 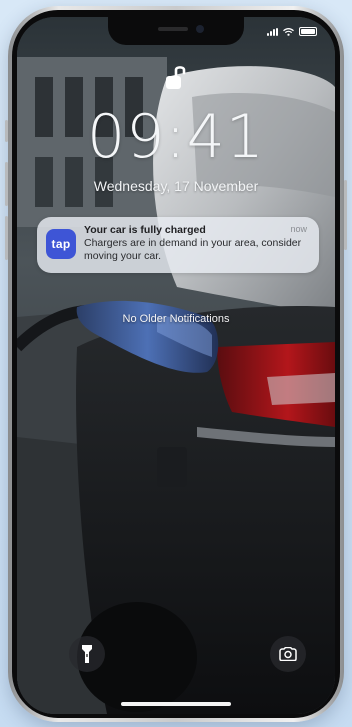 What do you see at coordinates (298, 229) in the screenshot?
I see `notification-time: now` at bounding box center [298, 229].